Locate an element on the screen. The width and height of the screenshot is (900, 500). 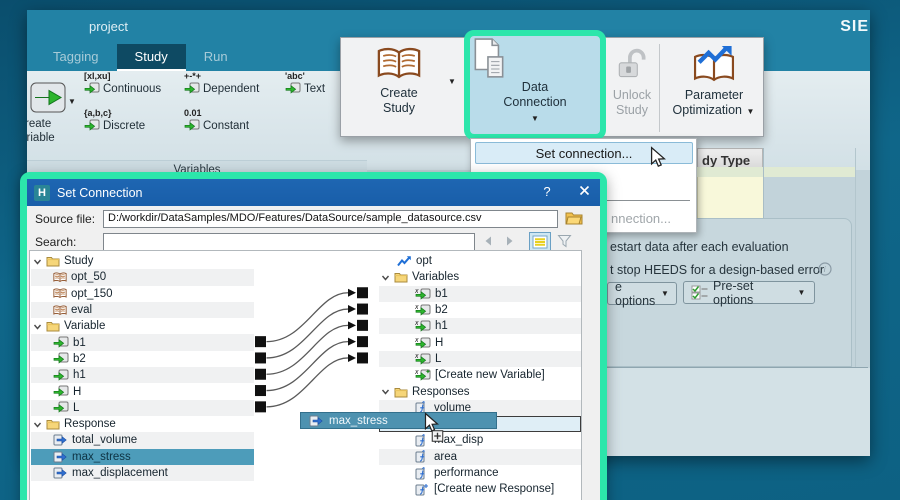
more-options-button: e options is located at coordinates (642, 294).